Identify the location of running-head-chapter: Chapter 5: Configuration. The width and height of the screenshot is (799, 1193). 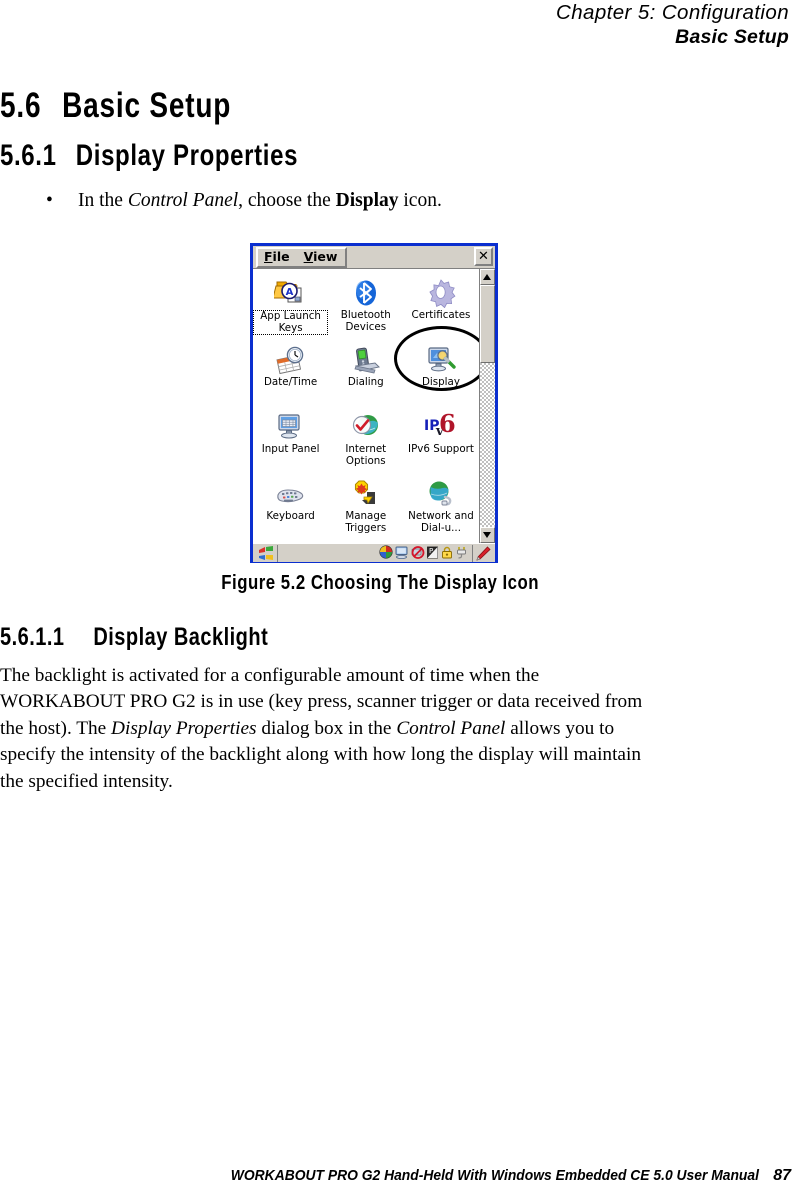
(672, 12).